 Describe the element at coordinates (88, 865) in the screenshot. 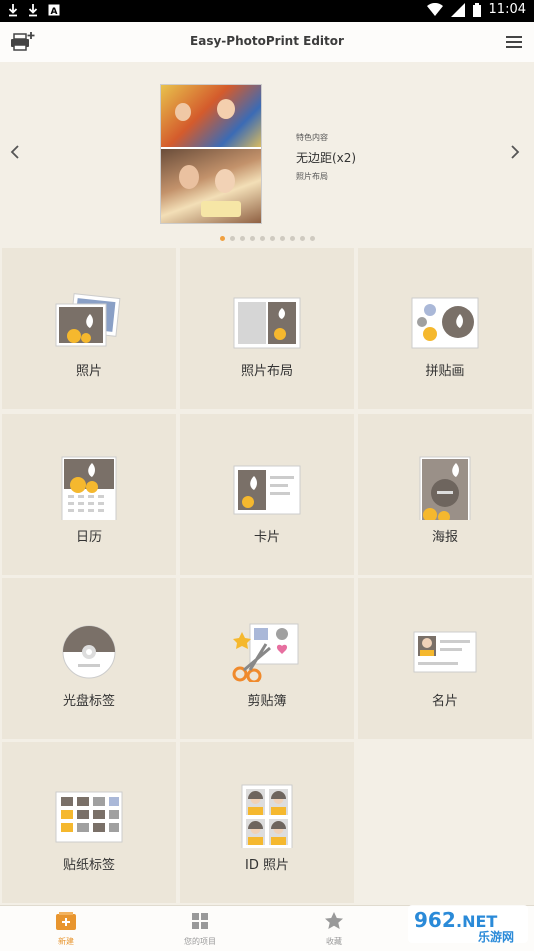

I see `tile-label: 贴纸标签` at that location.